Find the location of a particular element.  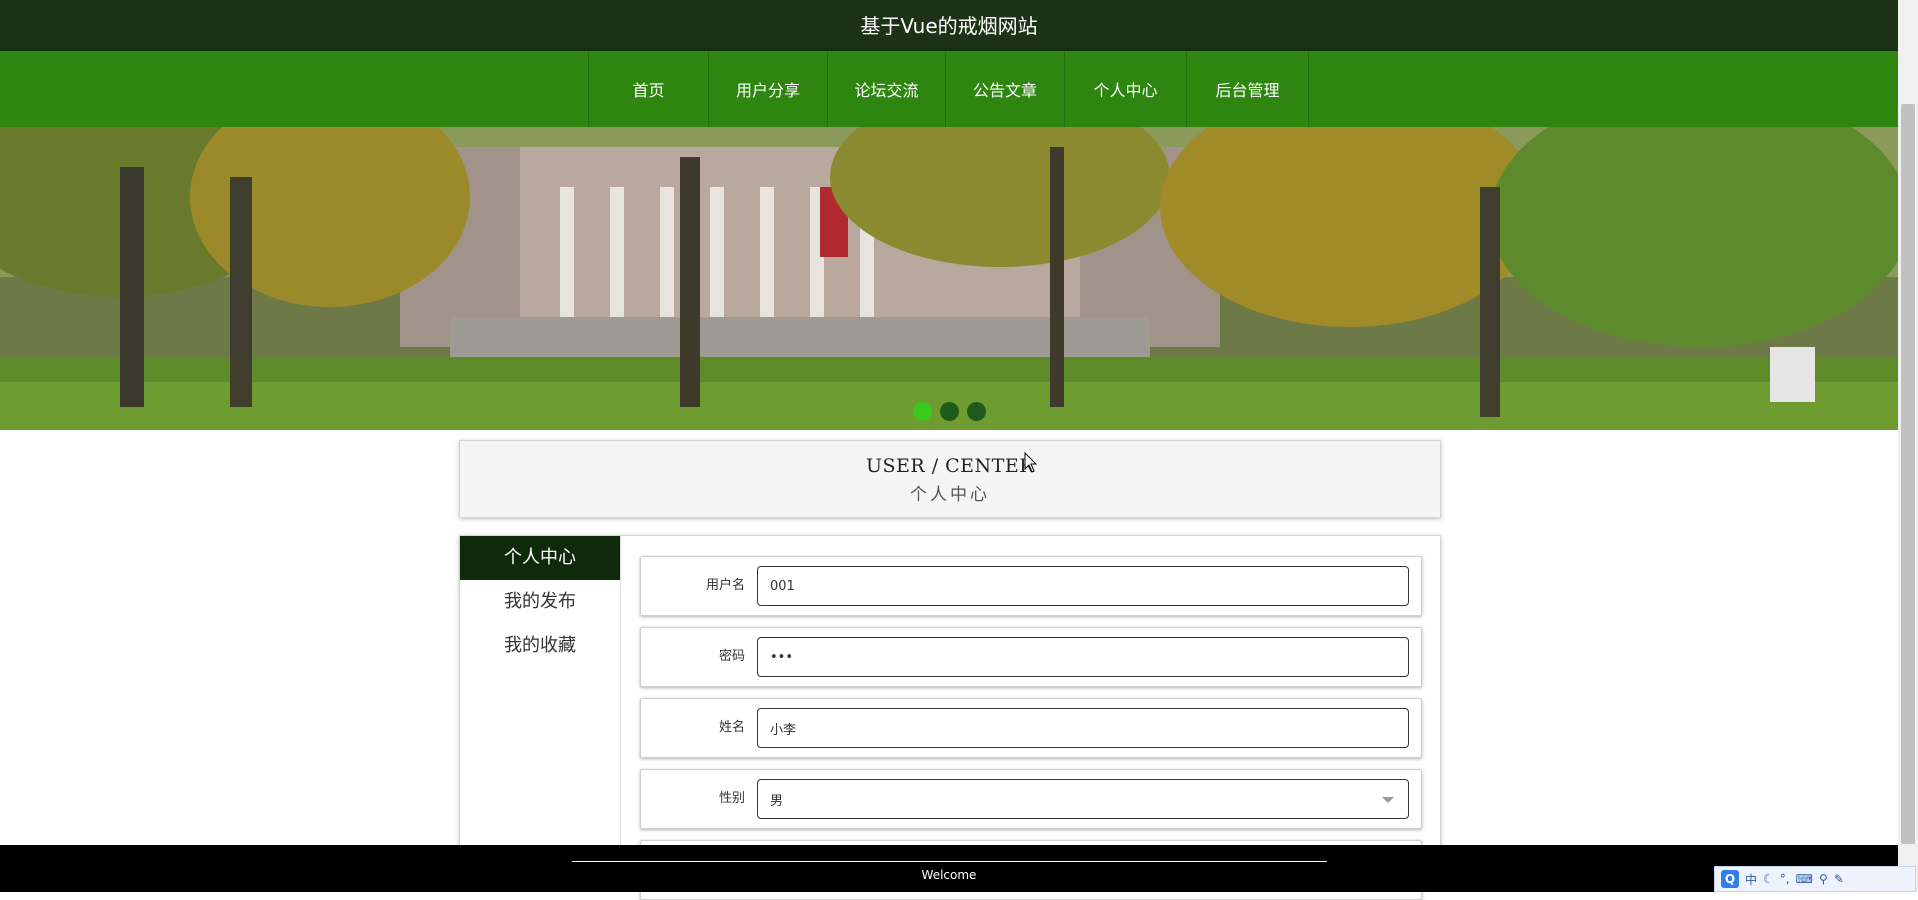

password-label: 密码 is located at coordinates (731, 656).